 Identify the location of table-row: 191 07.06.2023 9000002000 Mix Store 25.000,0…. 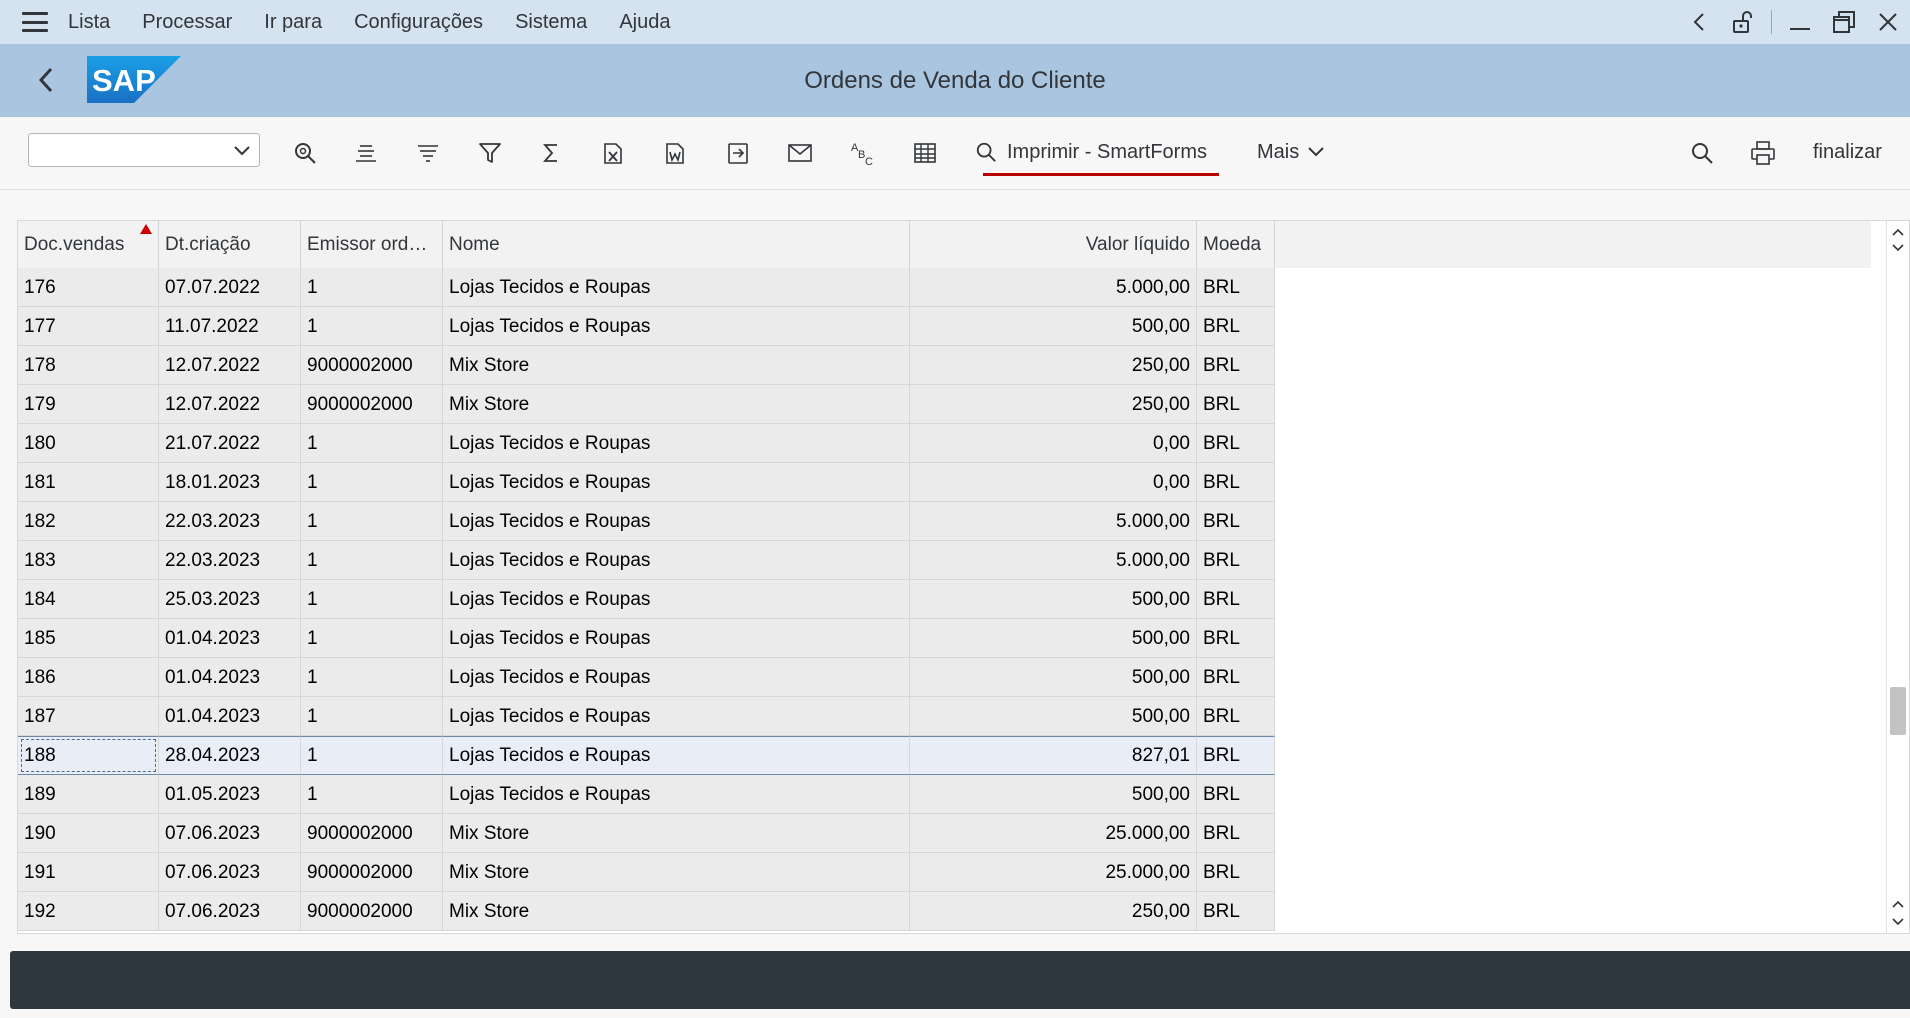
(944, 872).